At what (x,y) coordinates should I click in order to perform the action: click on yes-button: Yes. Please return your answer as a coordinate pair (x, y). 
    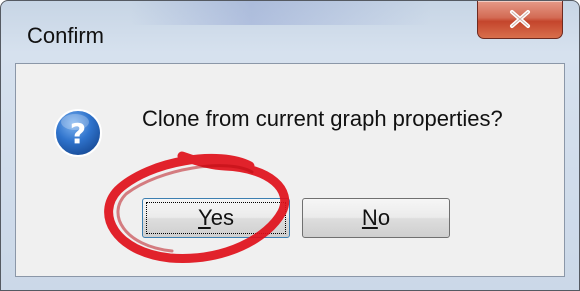
    Looking at the image, I should click on (216, 218).